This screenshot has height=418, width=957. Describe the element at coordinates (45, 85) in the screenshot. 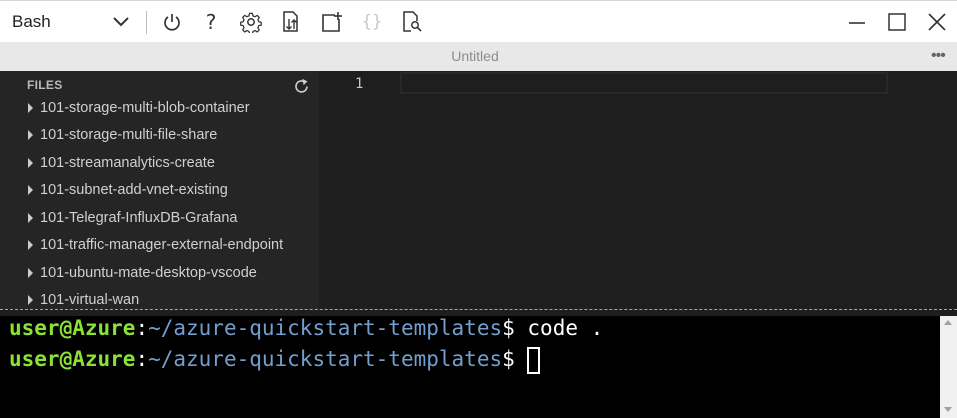

I see `files-header: FILES` at that location.